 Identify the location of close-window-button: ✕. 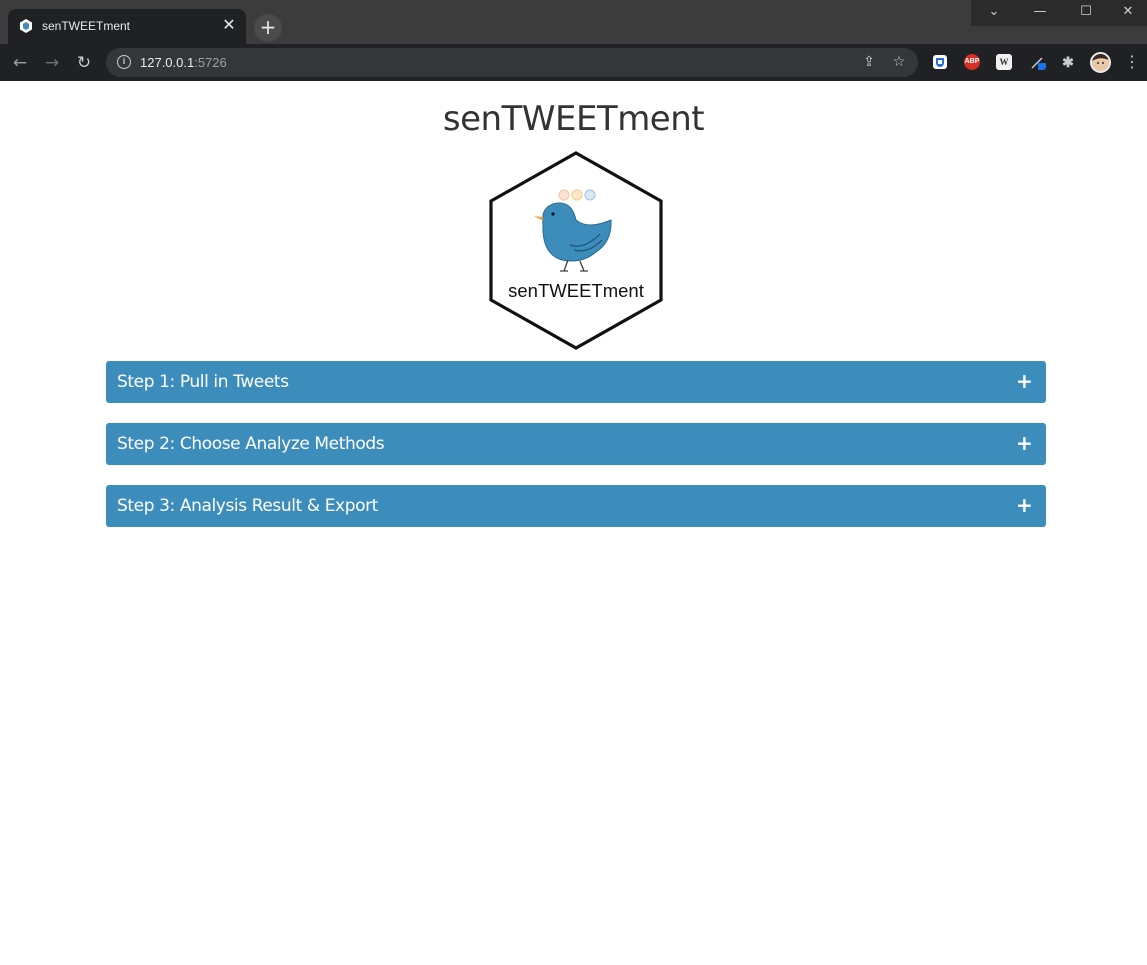
(1128, 13).